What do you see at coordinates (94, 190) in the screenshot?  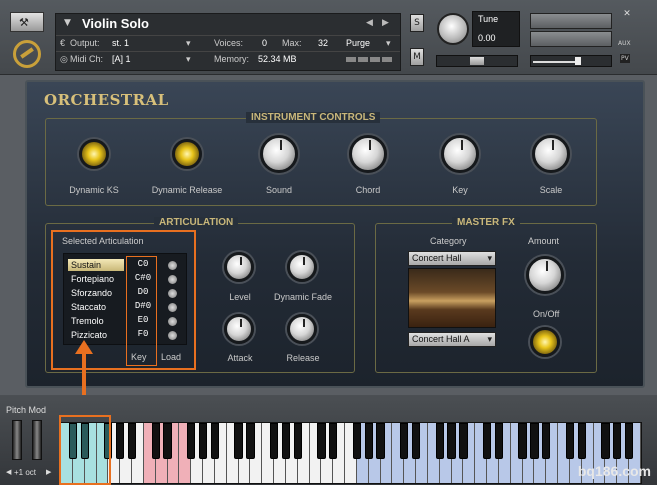 I see `dynamic-ks-label: Dynamic KS` at bounding box center [94, 190].